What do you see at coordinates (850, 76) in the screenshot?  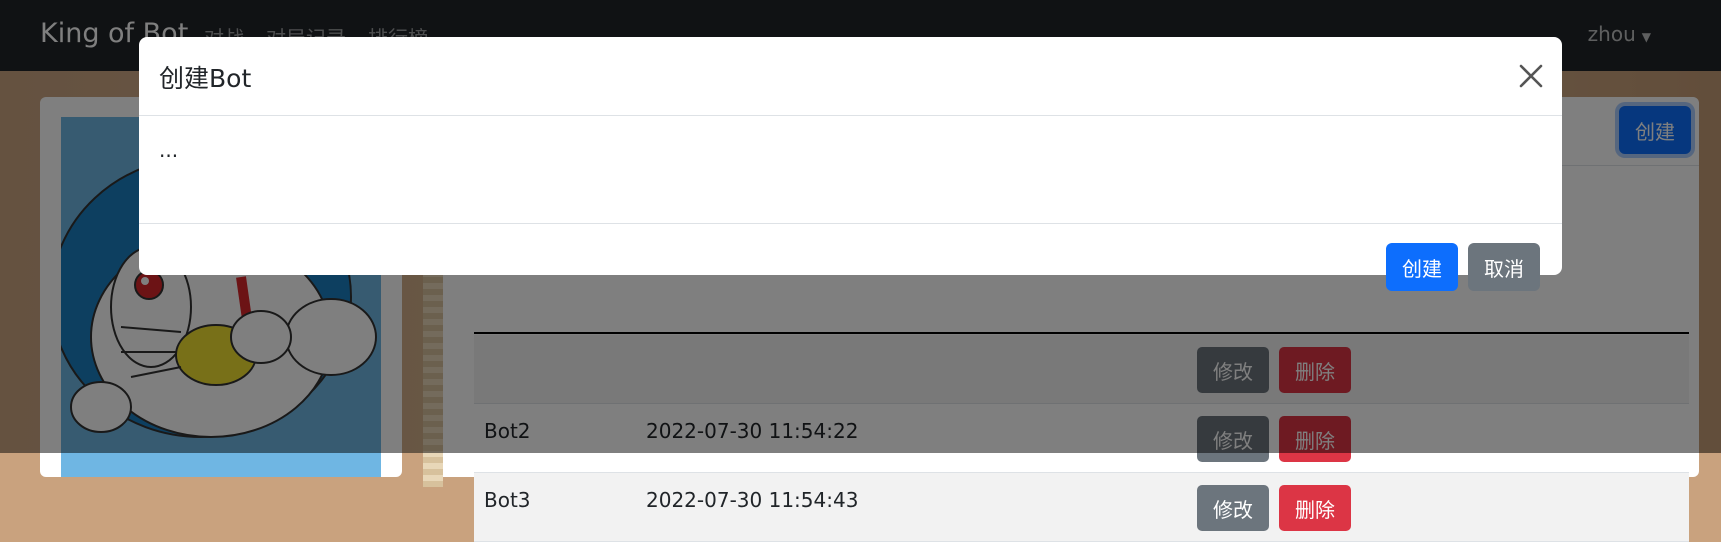 I see `modal-header: 创建Bot` at bounding box center [850, 76].